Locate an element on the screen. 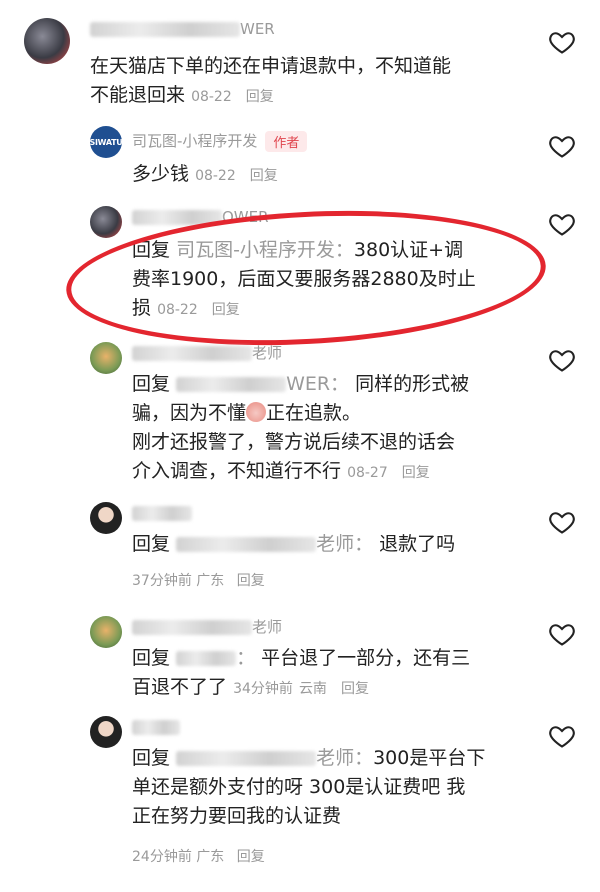 The width and height of the screenshot is (600, 892). emoji-icon is located at coordinates (256, 412).